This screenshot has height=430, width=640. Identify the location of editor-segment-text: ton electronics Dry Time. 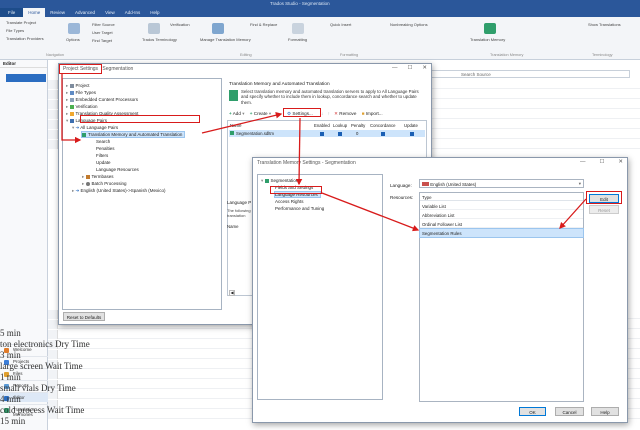
(45, 344).